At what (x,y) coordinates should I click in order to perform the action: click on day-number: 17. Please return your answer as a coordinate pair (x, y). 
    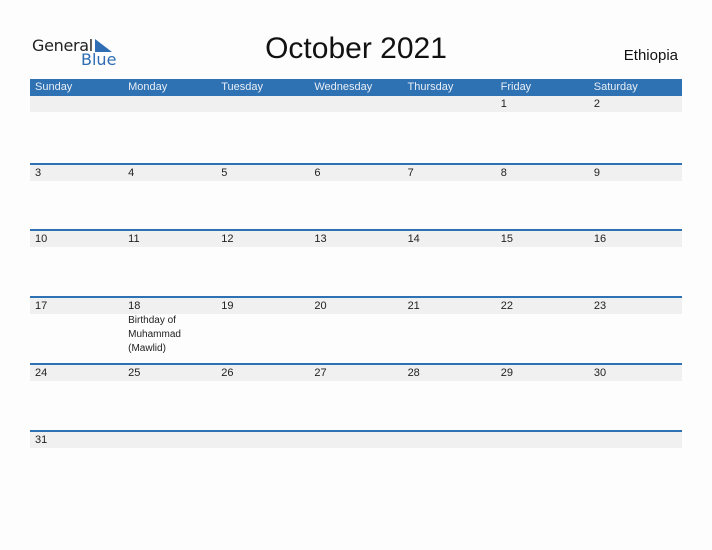
    Looking at the image, I should click on (41, 306).